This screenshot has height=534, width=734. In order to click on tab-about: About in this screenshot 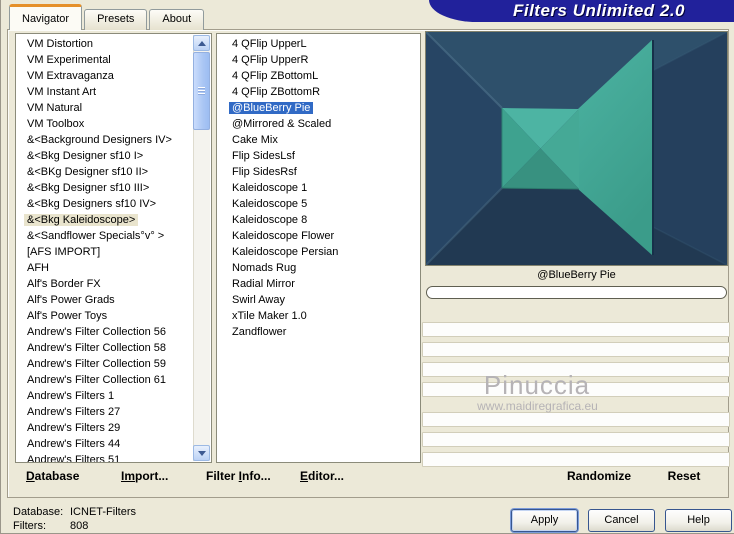, I will do `click(177, 19)`.